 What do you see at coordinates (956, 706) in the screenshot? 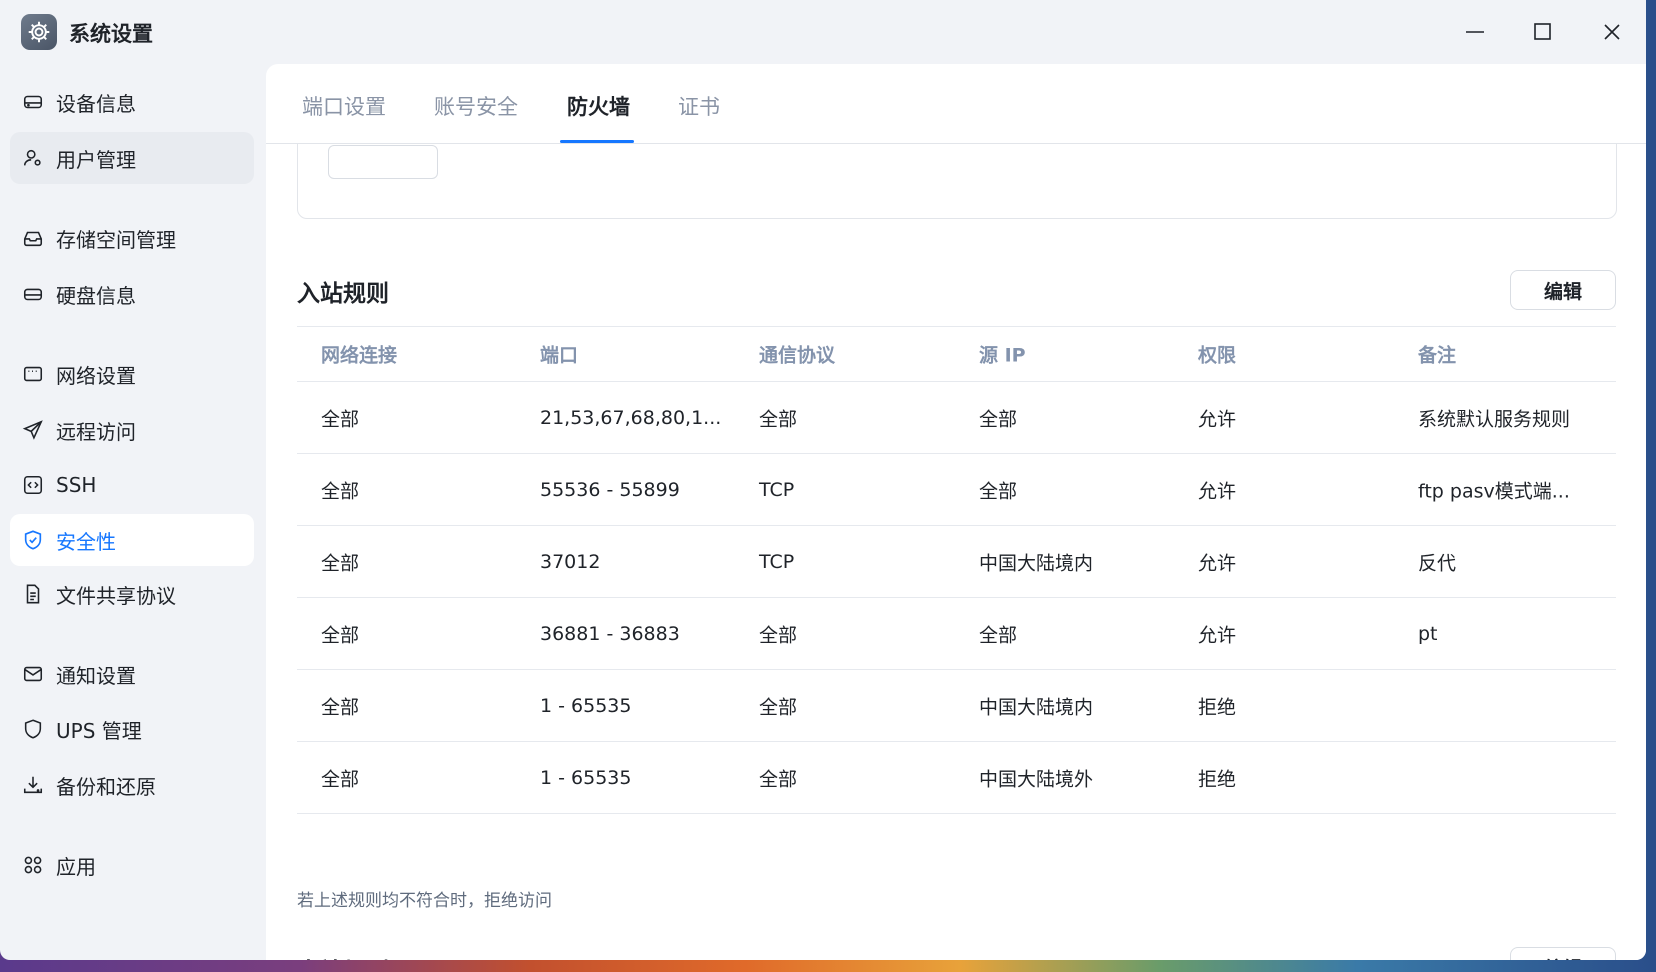
I see `table-row: 全部 1 - 65535 全部 中国大陆境内 拒绝` at bounding box center [956, 706].